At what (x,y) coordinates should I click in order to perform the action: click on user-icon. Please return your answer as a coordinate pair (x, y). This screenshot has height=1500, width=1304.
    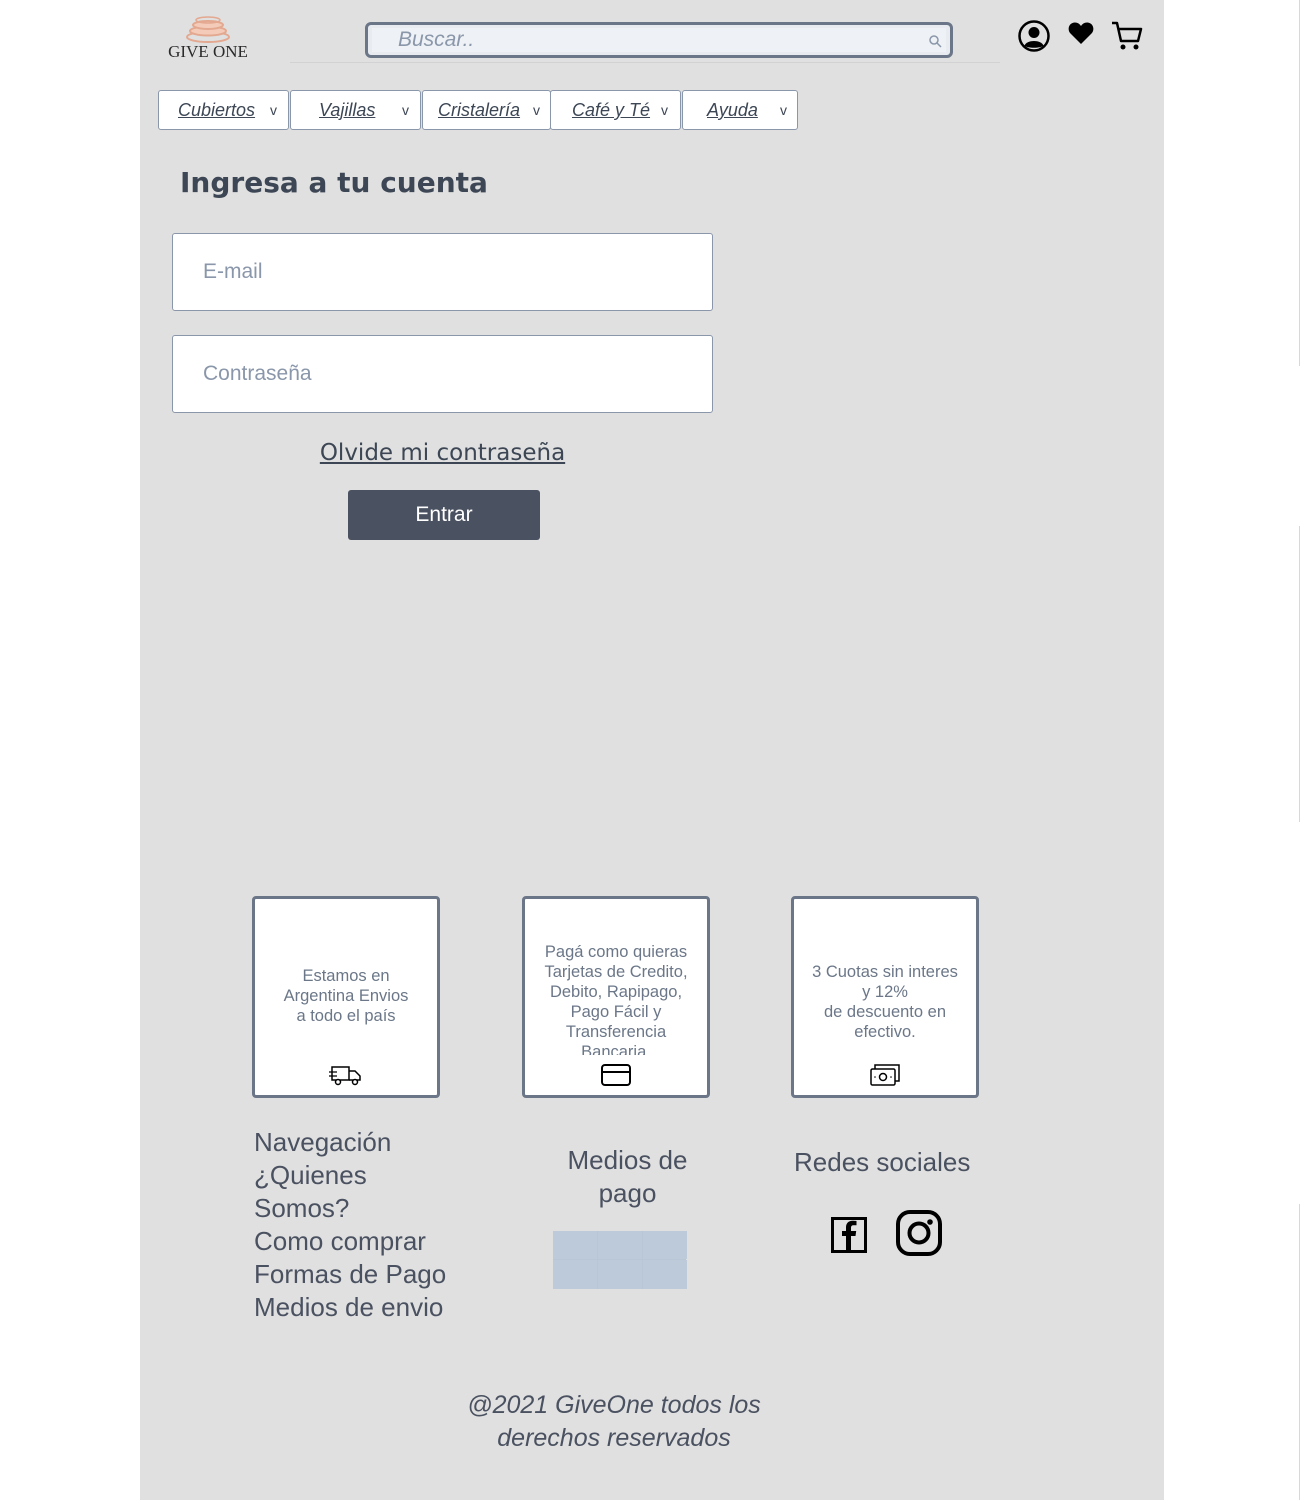
    Looking at the image, I should click on (1034, 36).